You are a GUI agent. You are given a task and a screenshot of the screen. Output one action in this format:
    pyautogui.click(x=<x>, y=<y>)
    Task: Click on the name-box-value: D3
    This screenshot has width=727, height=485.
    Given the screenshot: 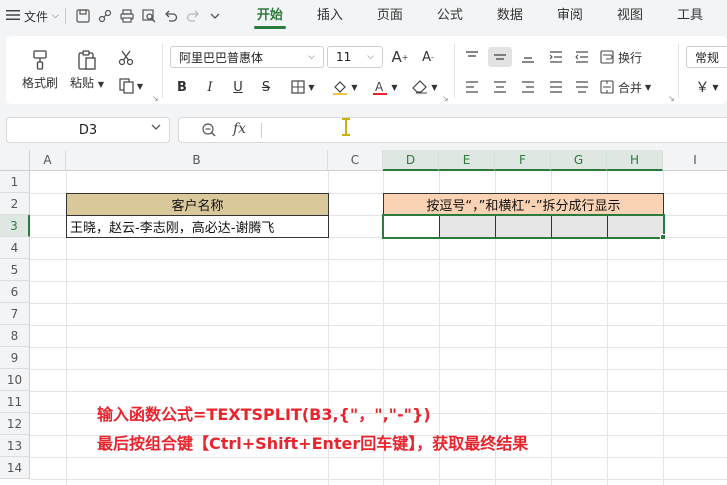 What is the action you would take?
    pyautogui.click(x=88, y=130)
    